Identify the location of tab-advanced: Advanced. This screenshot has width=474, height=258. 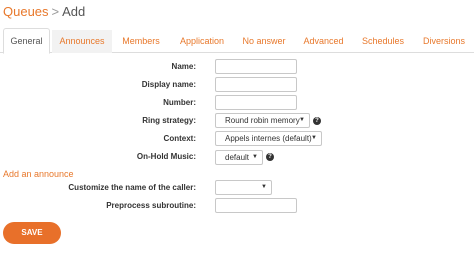
(323, 41).